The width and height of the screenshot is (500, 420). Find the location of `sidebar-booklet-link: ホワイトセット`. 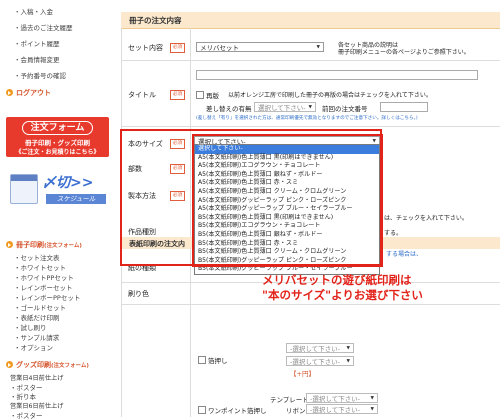

sidebar-booklet-link: ホワイトセット is located at coordinates (40, 267).